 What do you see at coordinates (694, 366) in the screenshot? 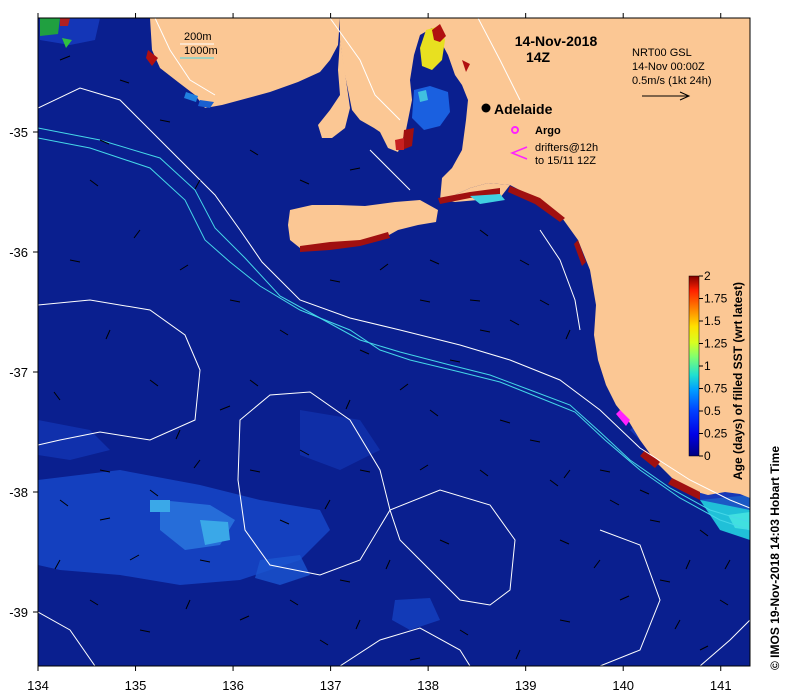
I see `colorbar-ramp` at bounding box center [694, 366].